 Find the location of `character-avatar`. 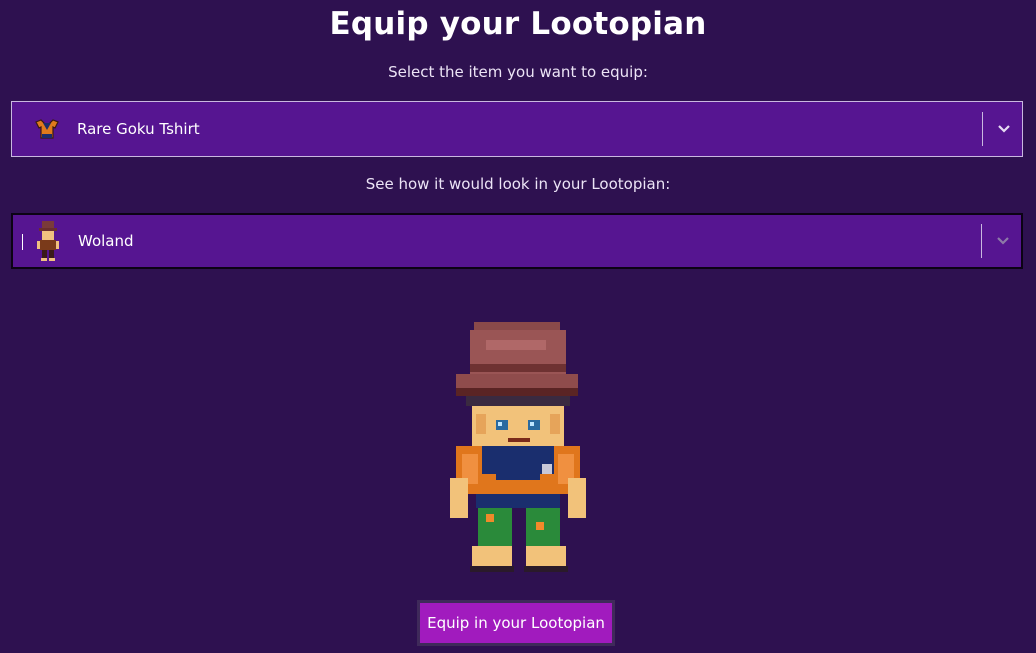

character-avatar is located at coordinates (48, 241).